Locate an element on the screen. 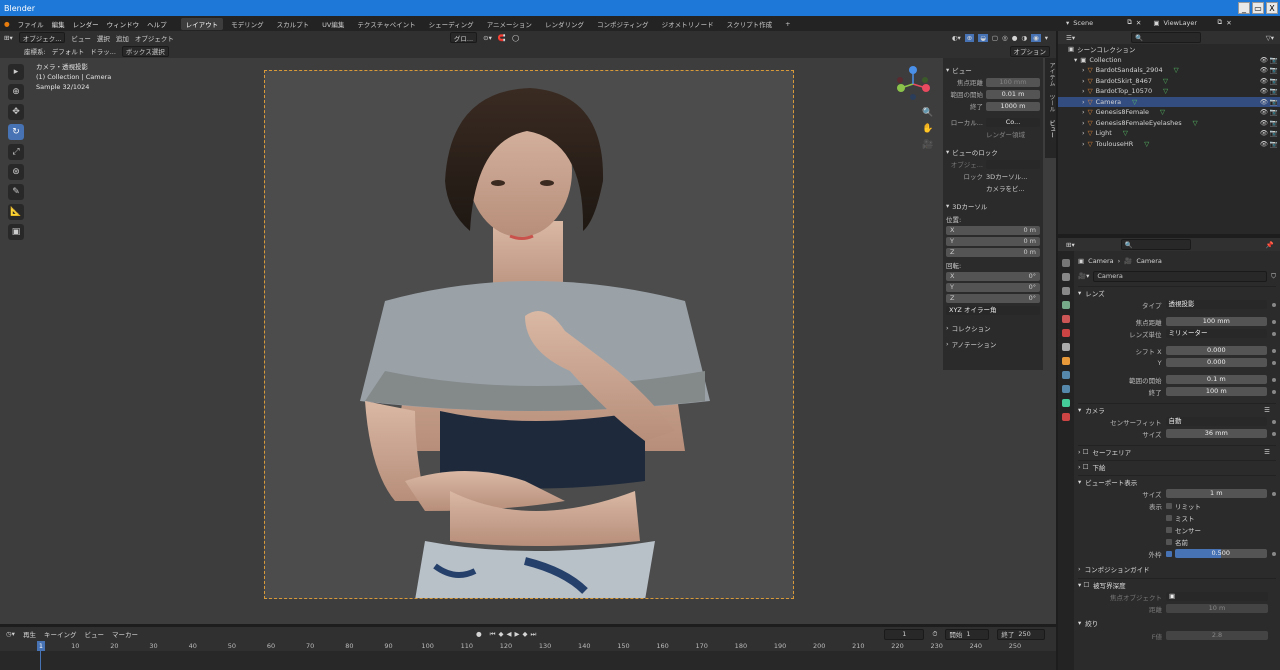 Image resolution: width=1280 pixels, height=670 pixels. composition-guides-section-header: › コンポジションガイド is located at coordinates (1177, 569).